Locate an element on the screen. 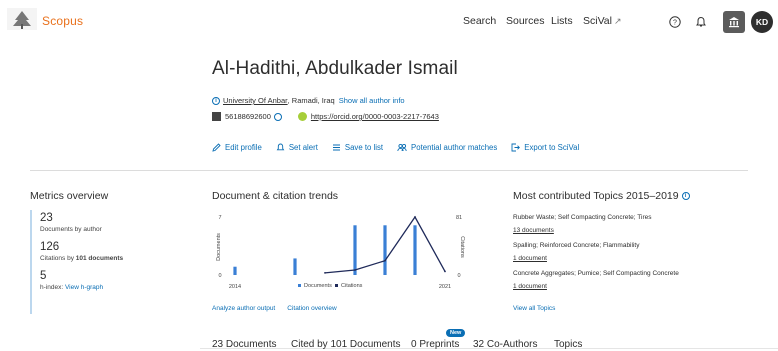  set-alert-label: Set alert is located at coordinates (303, 147).